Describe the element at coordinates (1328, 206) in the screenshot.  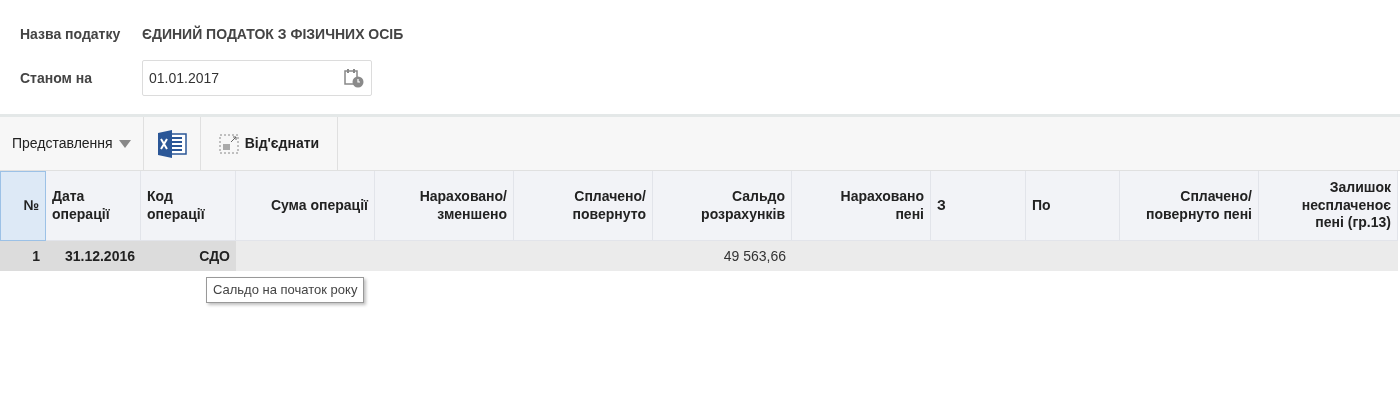
I see `column-header: Залишок несплаченоє пені (гр.13)` at that location.